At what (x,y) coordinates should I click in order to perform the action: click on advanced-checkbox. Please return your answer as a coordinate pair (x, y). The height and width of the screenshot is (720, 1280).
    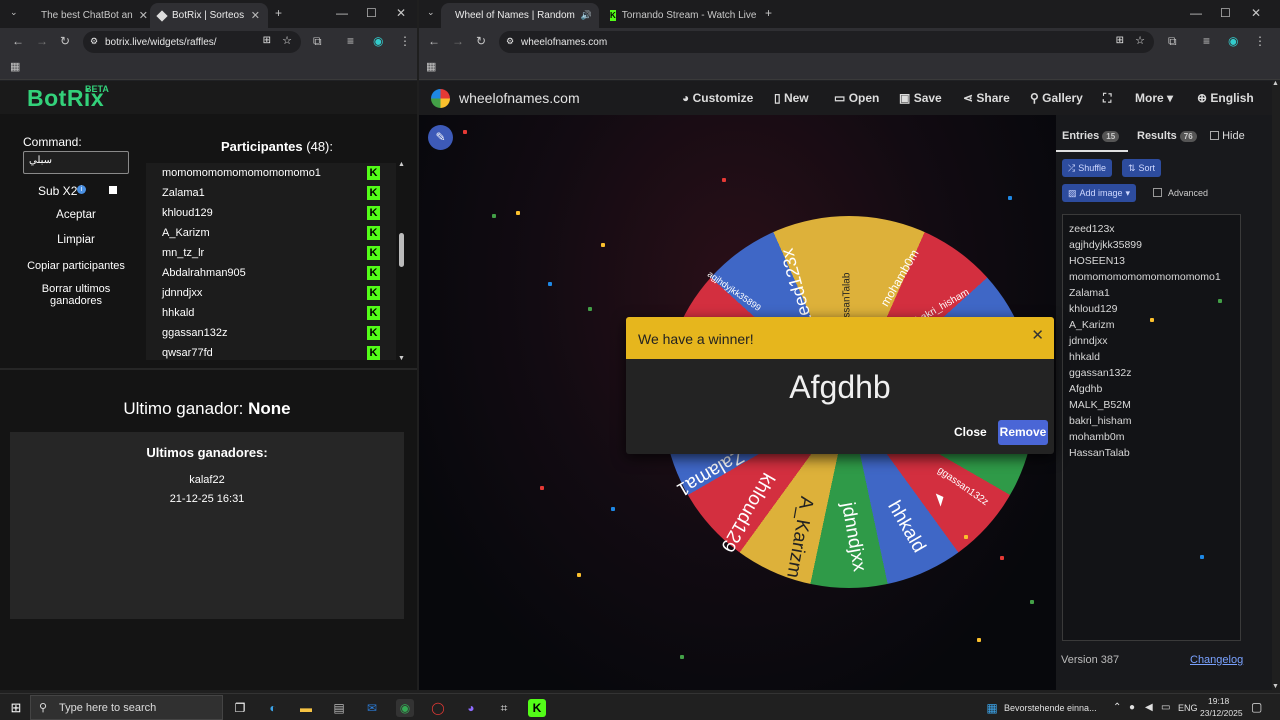
    Looking at the image, I should click on (1157, 192).